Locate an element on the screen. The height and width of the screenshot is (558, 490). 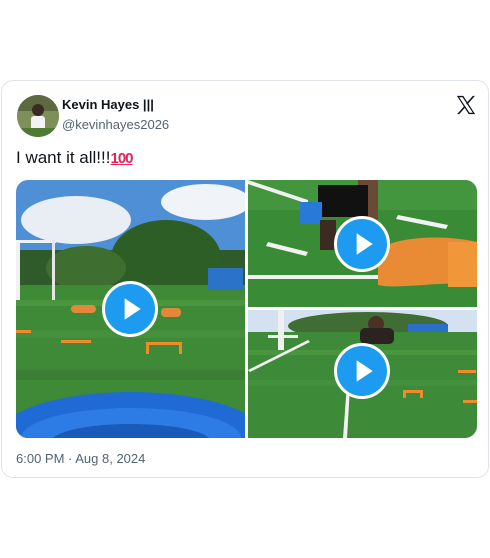
x-logo-icon is located at coordinates (466, 105).